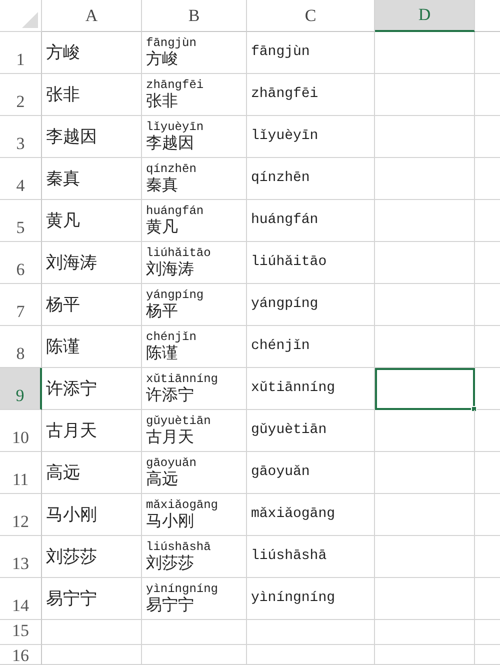  I want to click on table-cell: 许添宁, so click(92, 389).